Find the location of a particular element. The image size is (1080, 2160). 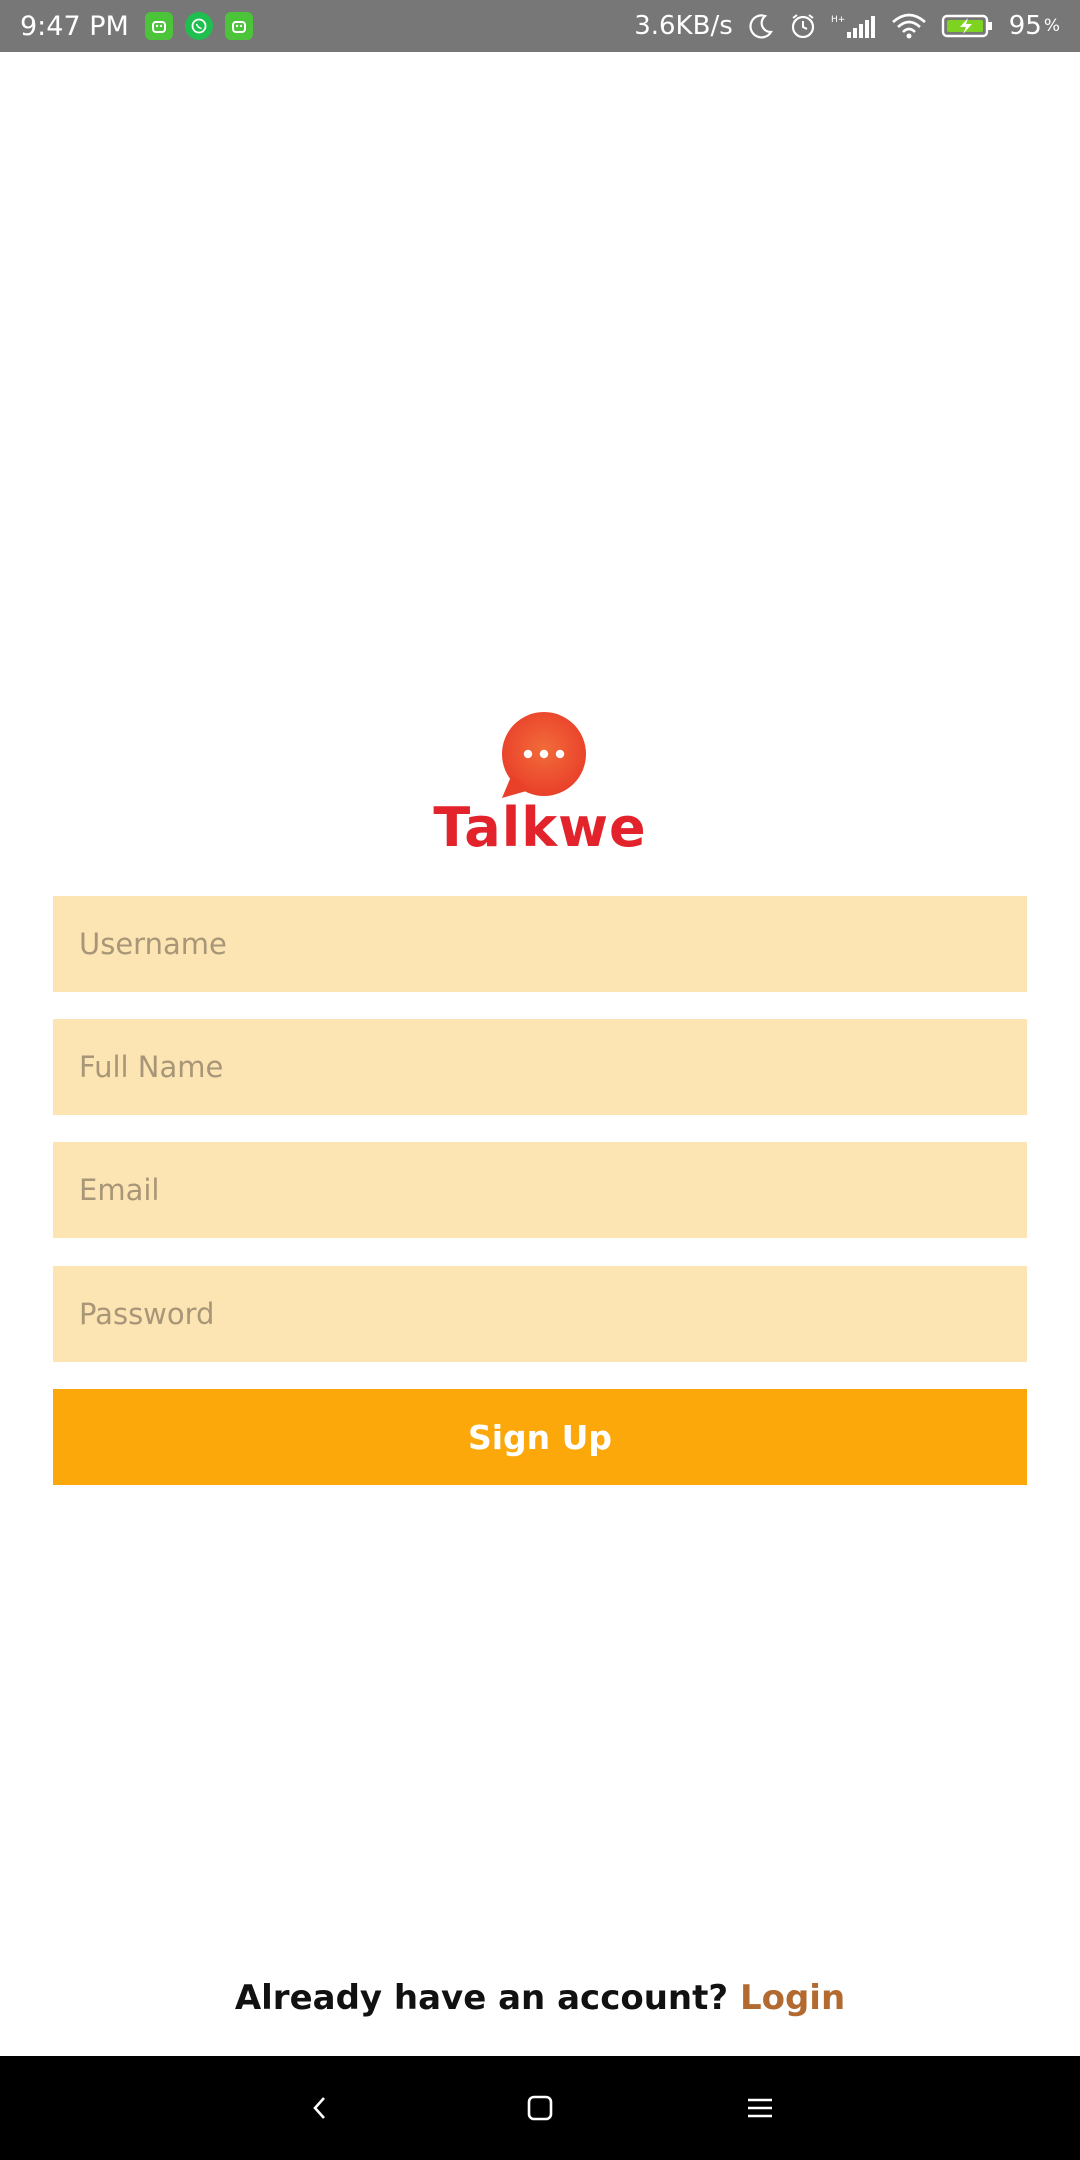

battery-percent: 95% is located at coordinates (1034, 26).